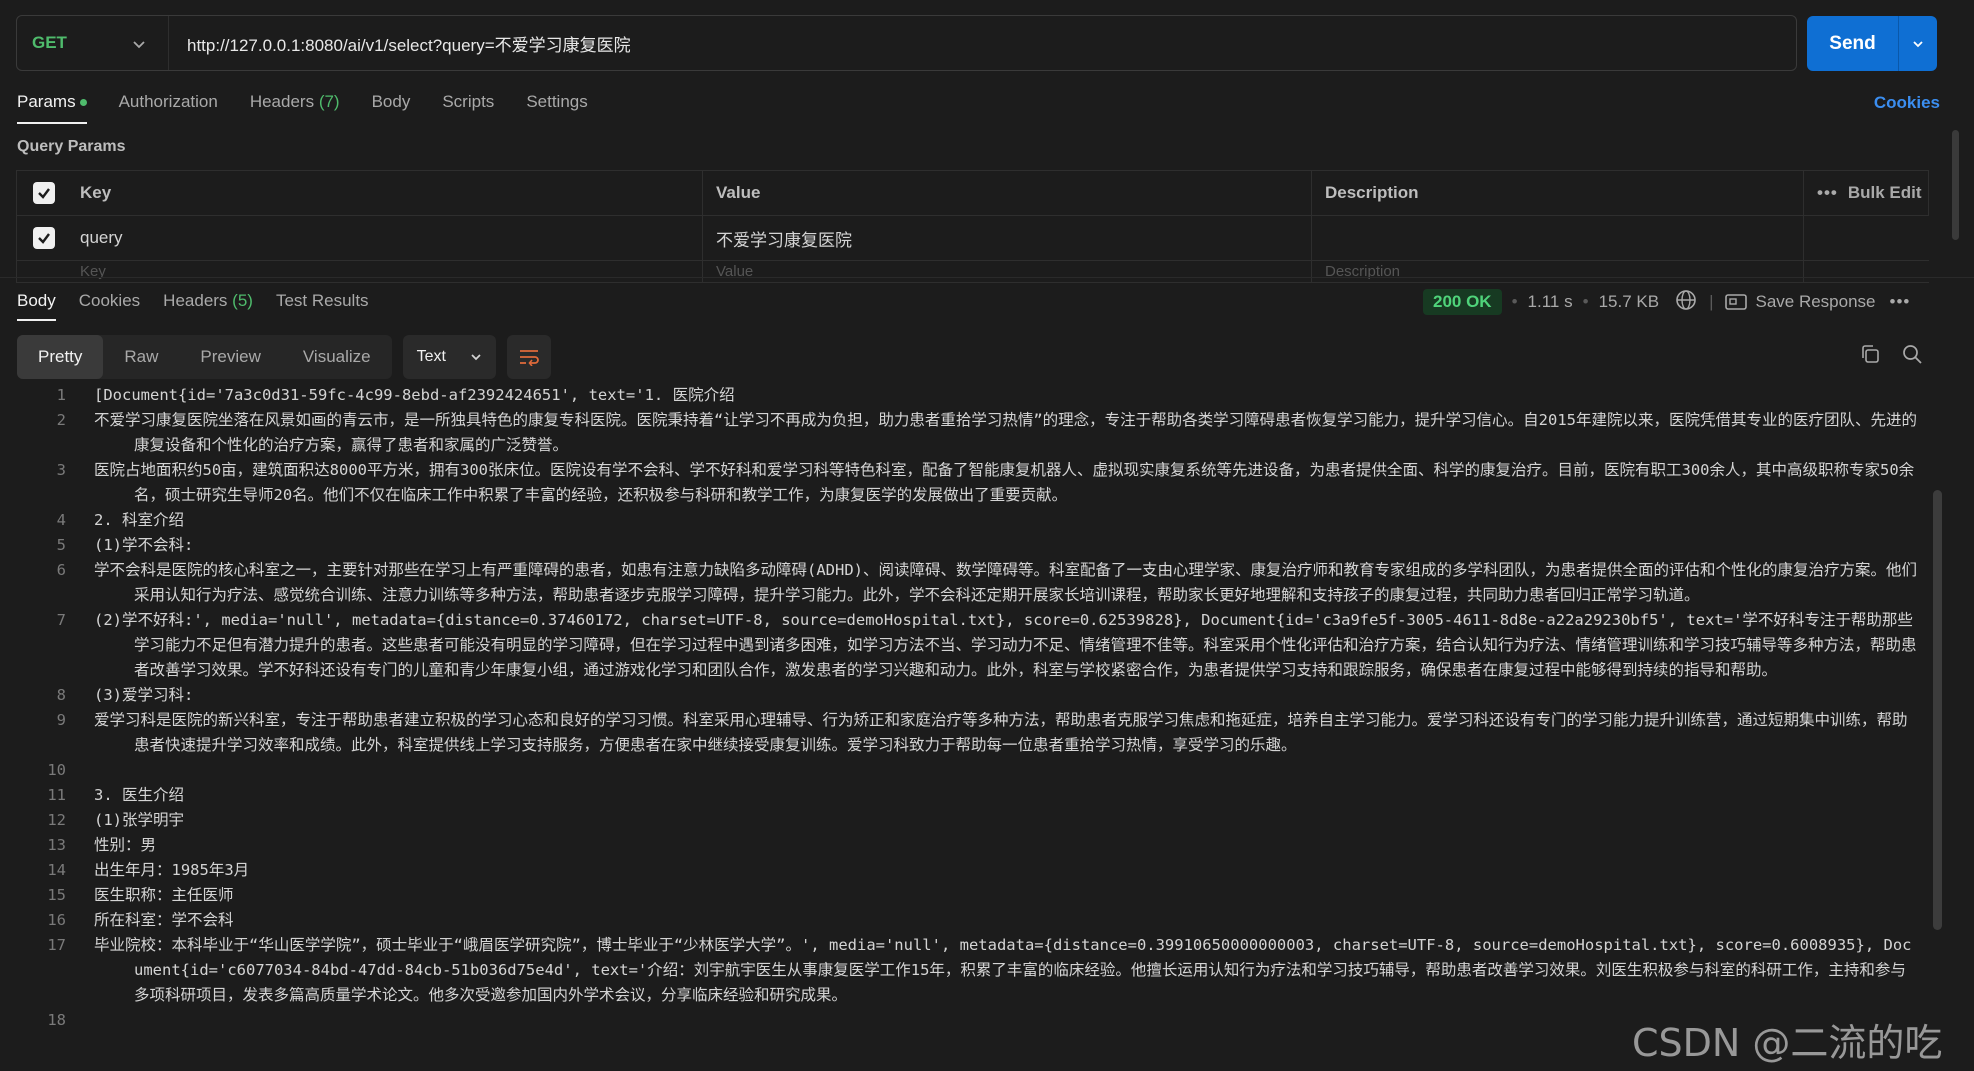  Describe the element at coordinates (109, 306) in the screenshot. I see `tab-response-cookies: Cookies` at that location.